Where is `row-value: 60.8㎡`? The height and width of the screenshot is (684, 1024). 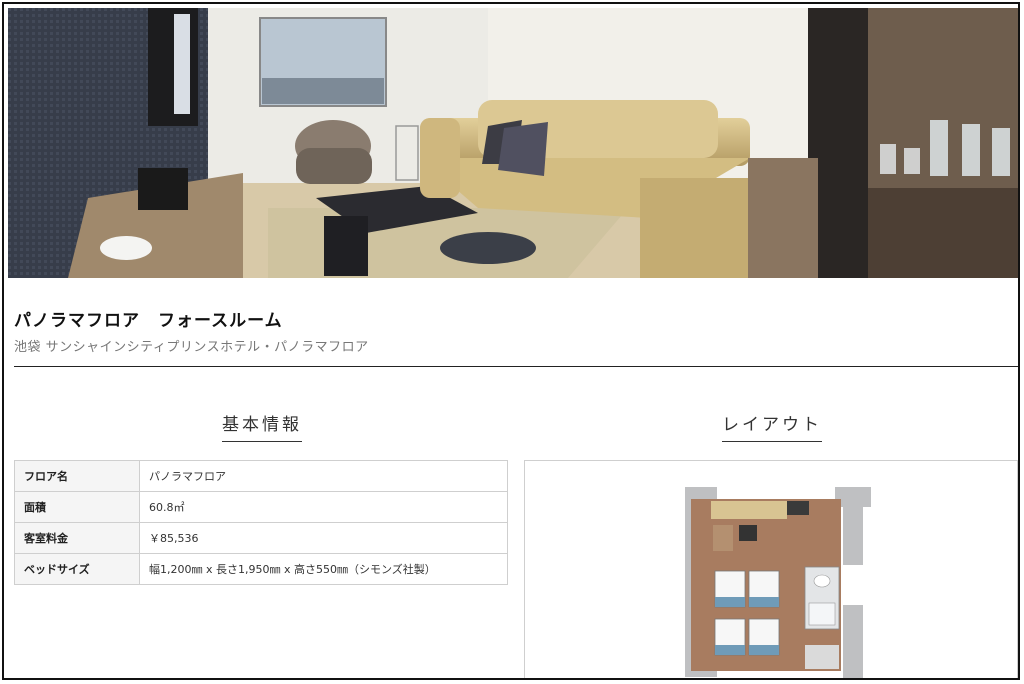
row-value: 60.8㎡ is located at coordinates (323, 507).